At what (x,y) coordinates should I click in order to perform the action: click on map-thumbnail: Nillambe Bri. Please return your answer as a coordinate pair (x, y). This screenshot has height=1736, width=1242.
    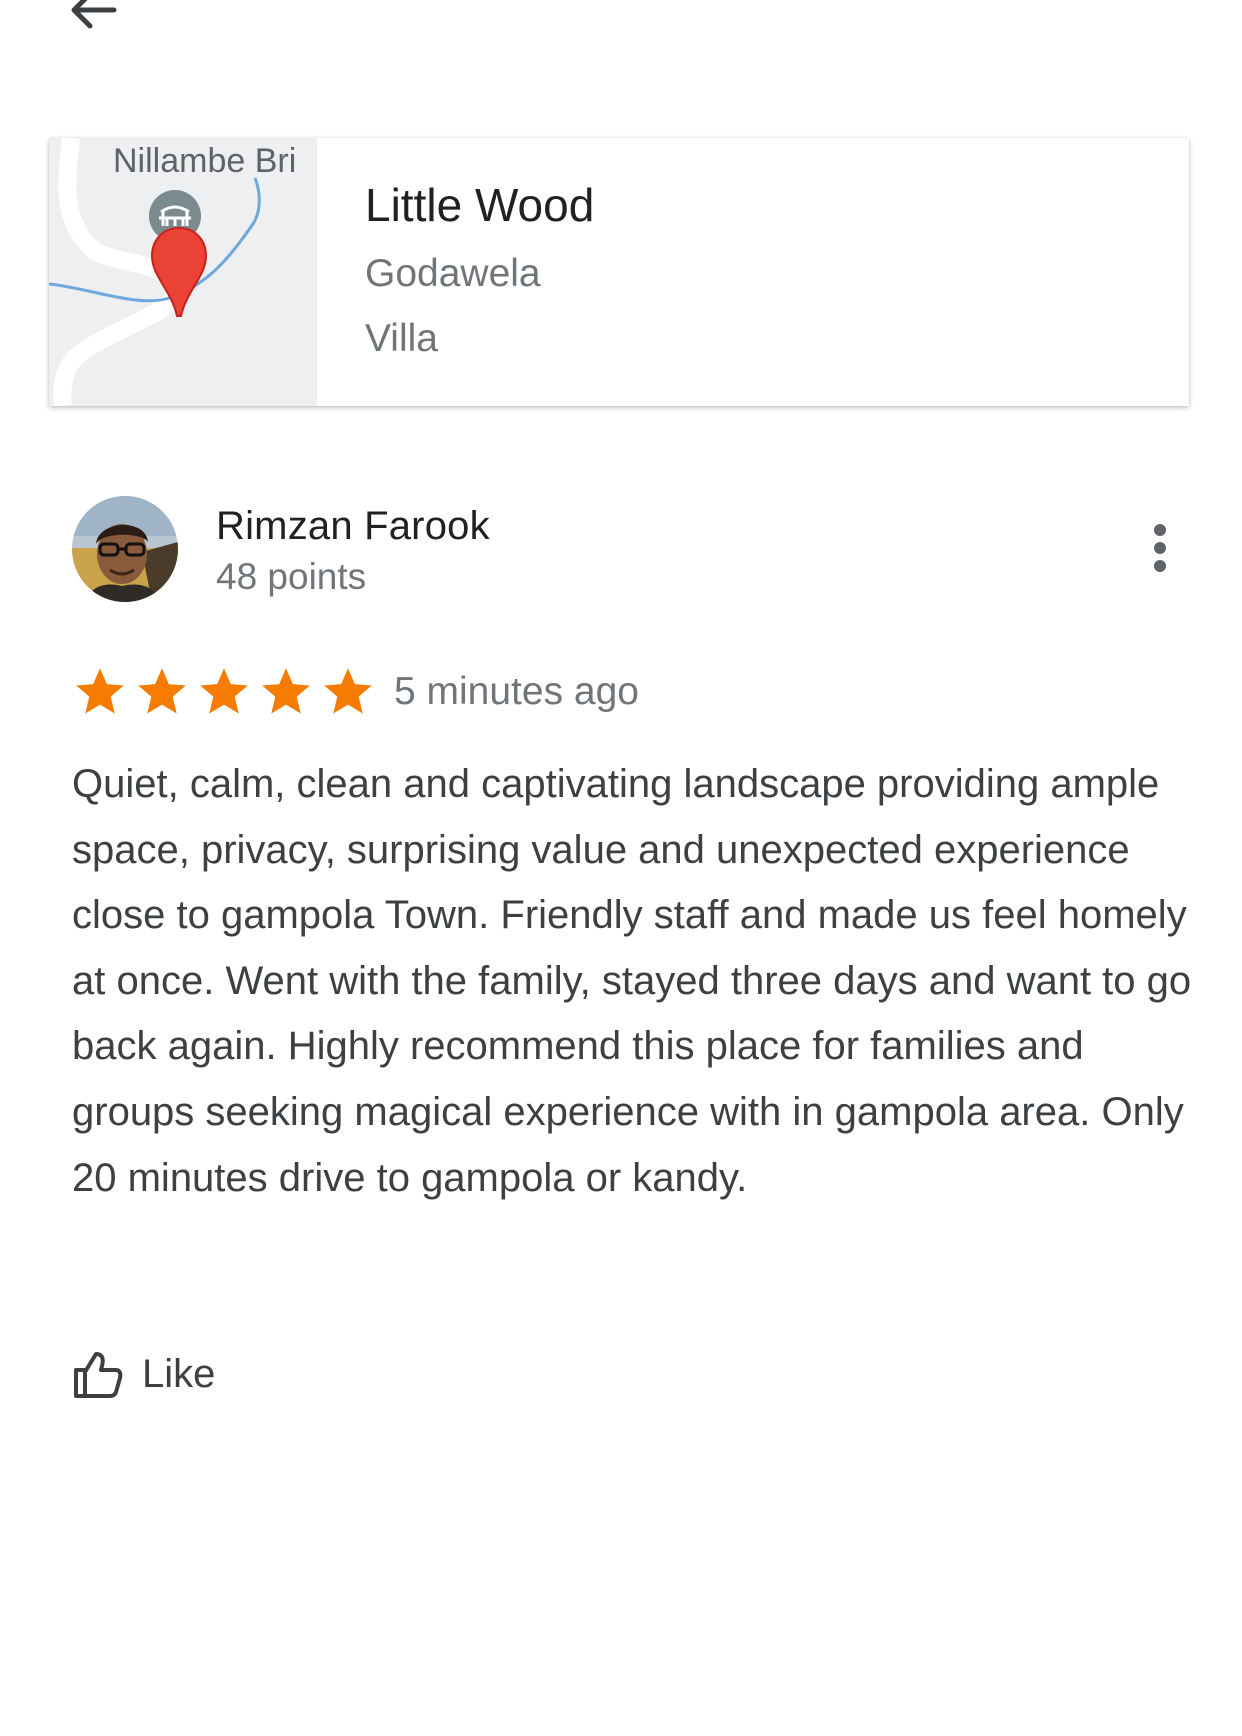
    Looking at the image, I should click on (183, 272).